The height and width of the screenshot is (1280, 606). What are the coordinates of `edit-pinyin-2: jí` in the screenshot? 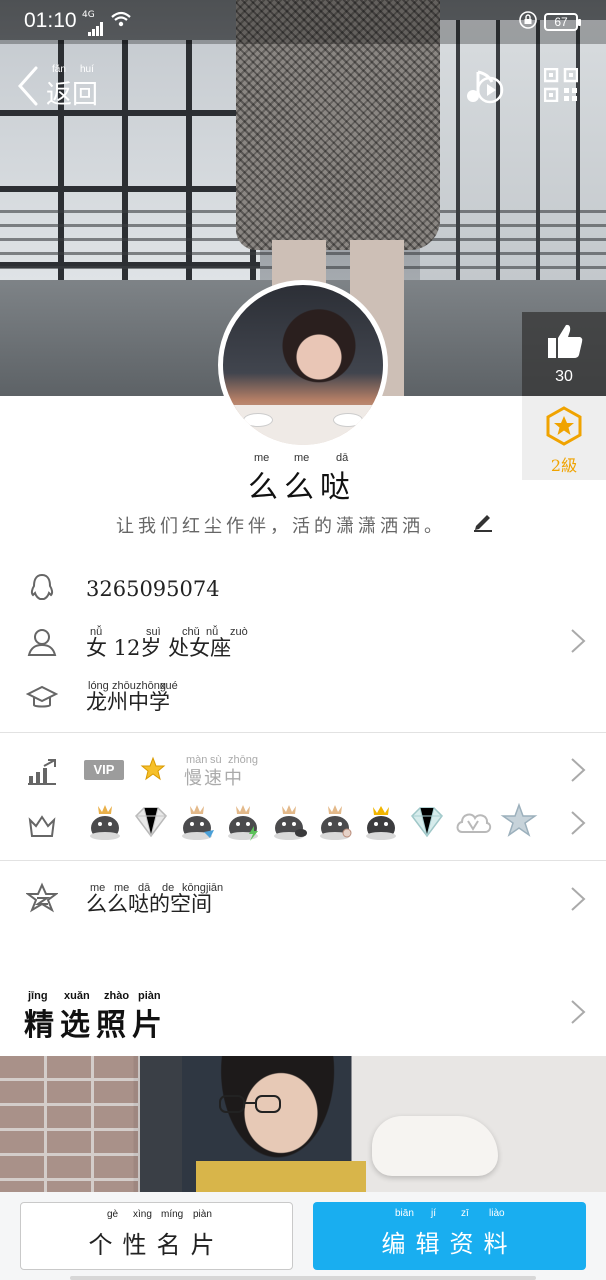 It's located at (433, 1213).